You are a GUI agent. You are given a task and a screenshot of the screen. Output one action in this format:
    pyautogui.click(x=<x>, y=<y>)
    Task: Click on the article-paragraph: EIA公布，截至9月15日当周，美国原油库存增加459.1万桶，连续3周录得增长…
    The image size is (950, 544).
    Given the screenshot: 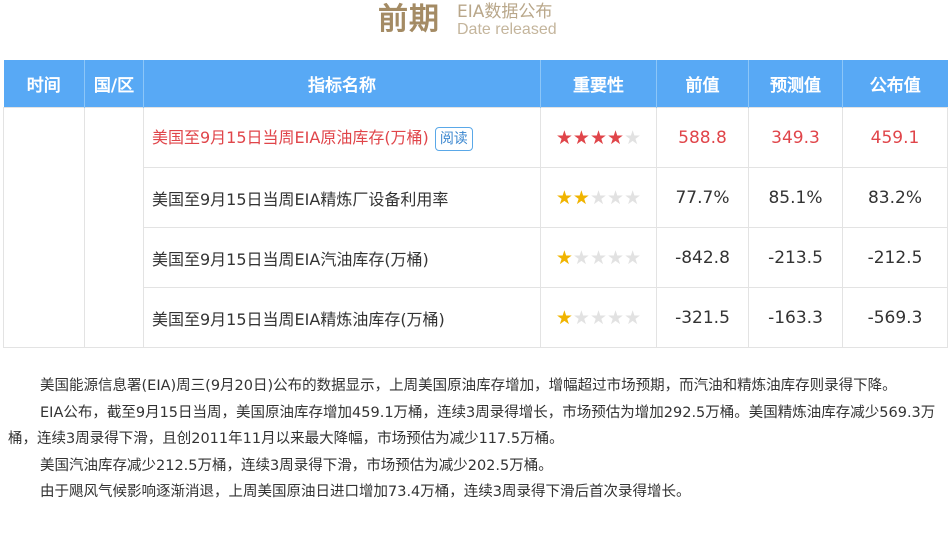 What is the action you would take?
    pyautogui.click(x=472, y=426)
    